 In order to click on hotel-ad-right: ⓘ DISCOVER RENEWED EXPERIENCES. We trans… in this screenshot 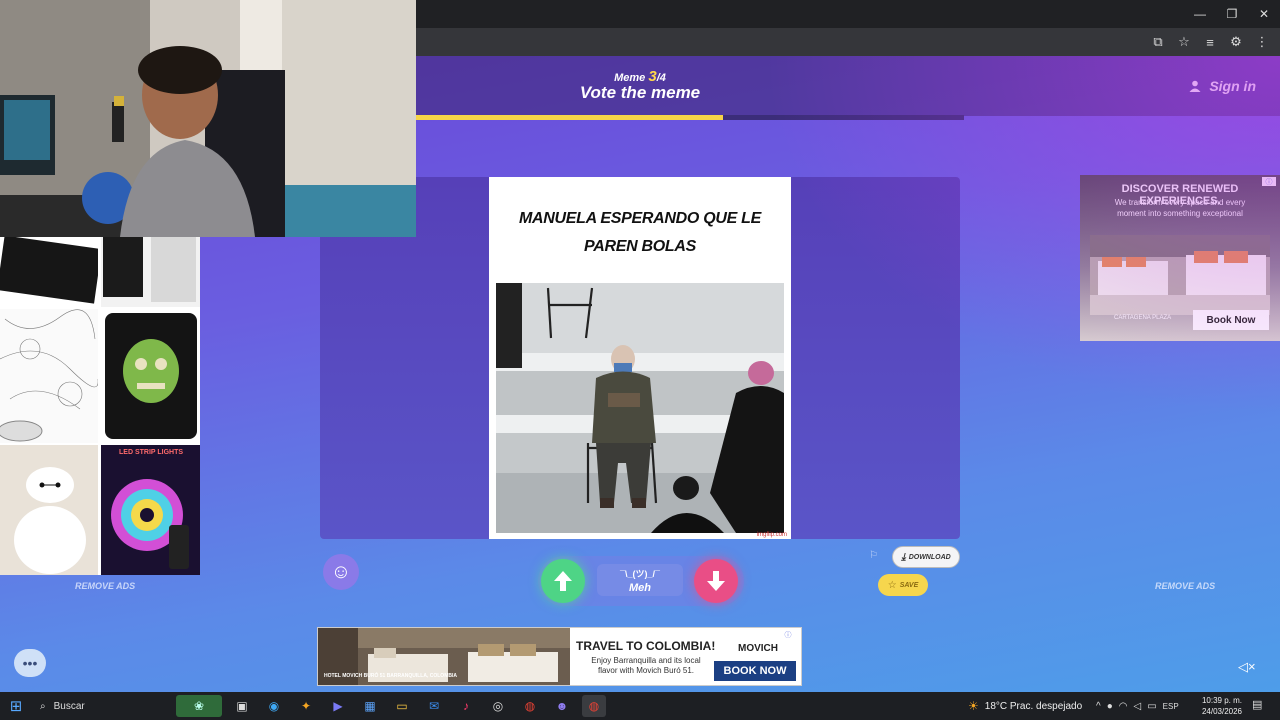, I will do `click(1180, 258)`.